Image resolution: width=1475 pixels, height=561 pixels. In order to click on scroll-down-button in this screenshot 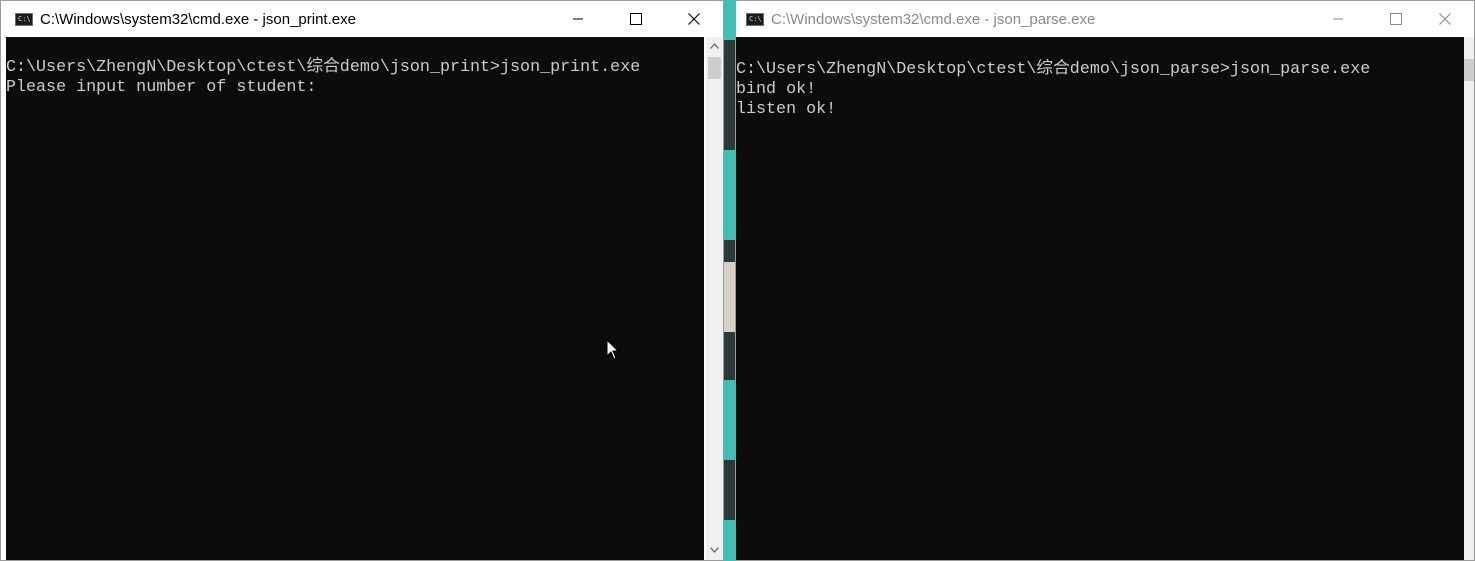, I will do `click(714, 549)`.